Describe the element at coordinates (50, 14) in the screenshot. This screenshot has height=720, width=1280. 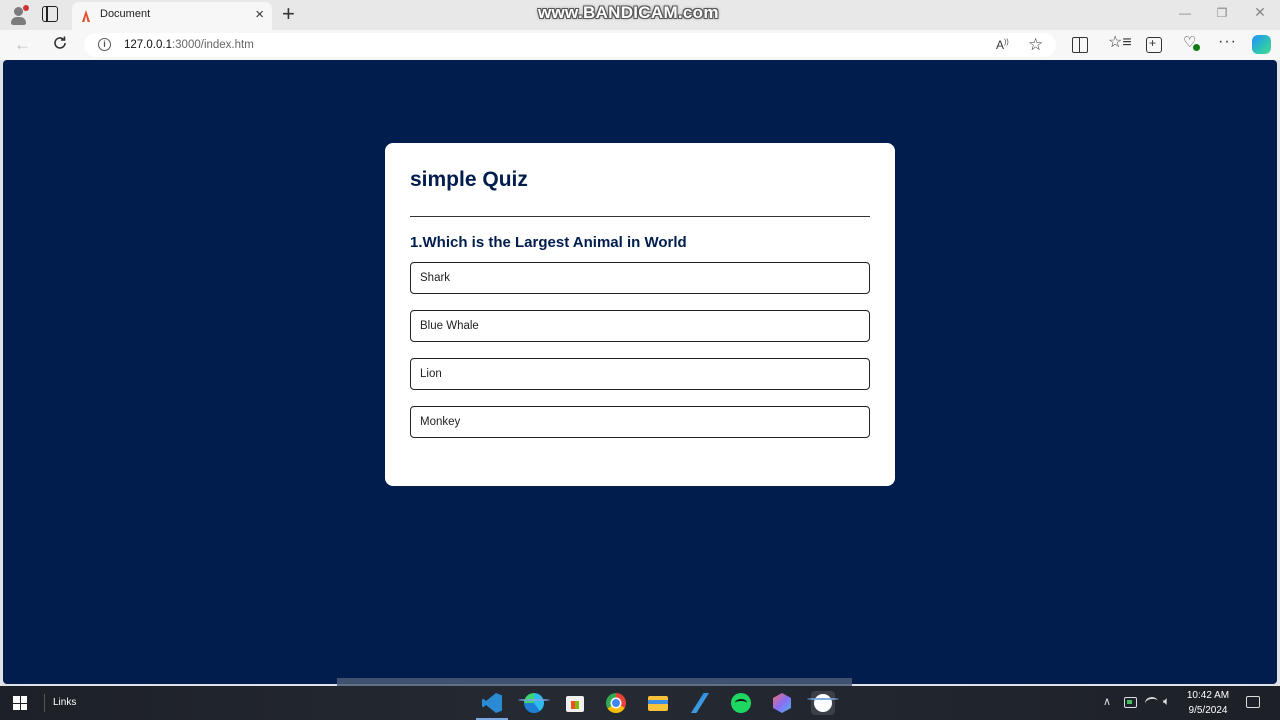
I see `tab-actions-icon` at that location.